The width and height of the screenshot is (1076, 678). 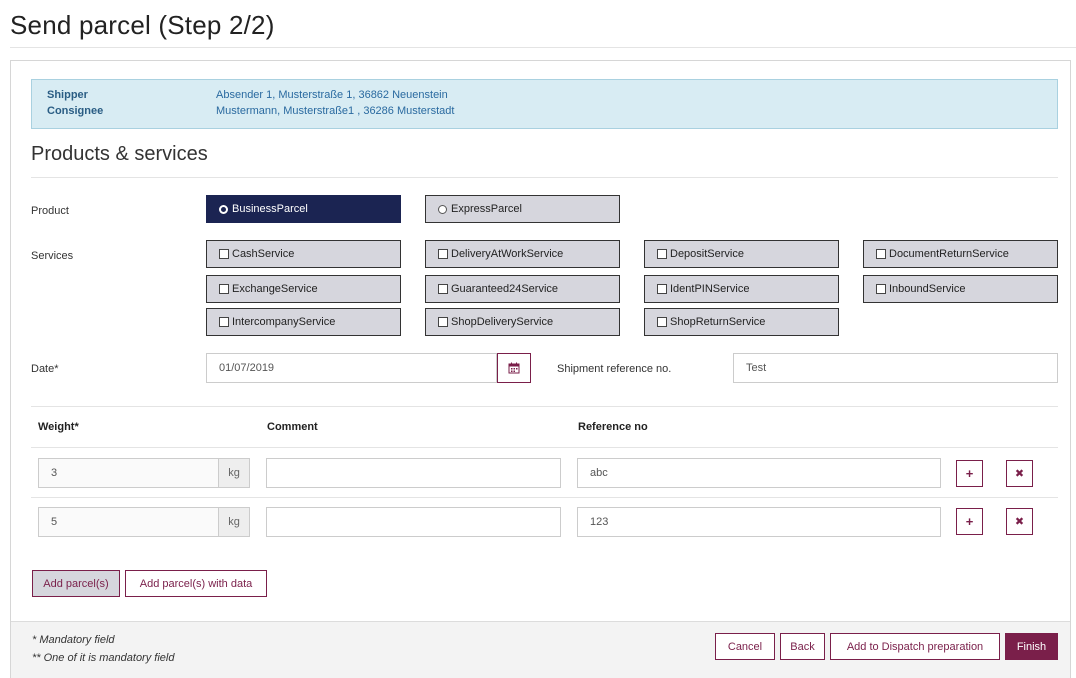 What do you see at coordinates (710, 289) in the screenshot?
I see `service-label: IdentPINService` at bounding box center [710, 289].